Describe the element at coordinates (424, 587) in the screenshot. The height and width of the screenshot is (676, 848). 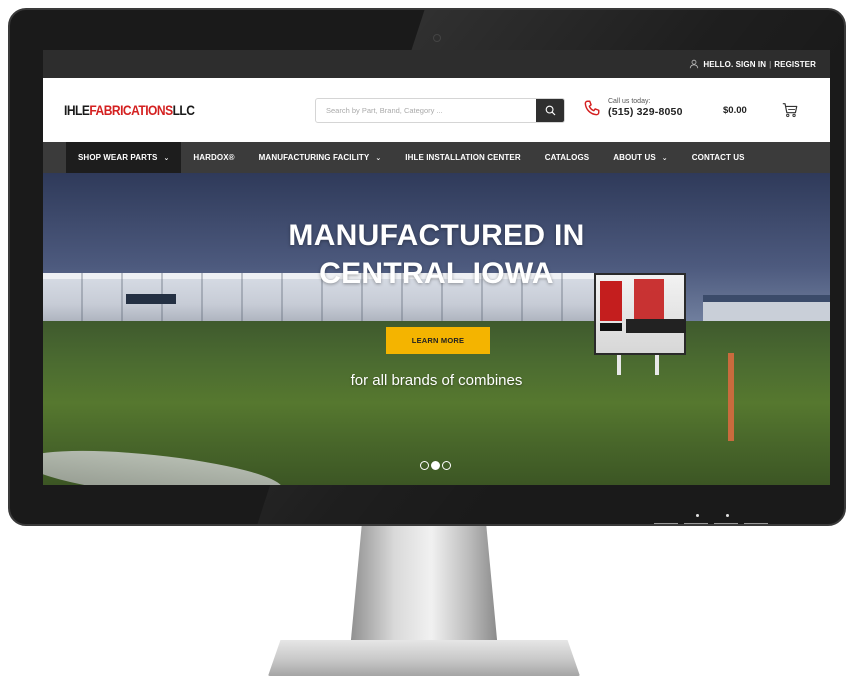
I see `monitor-stand-neck` at that location.